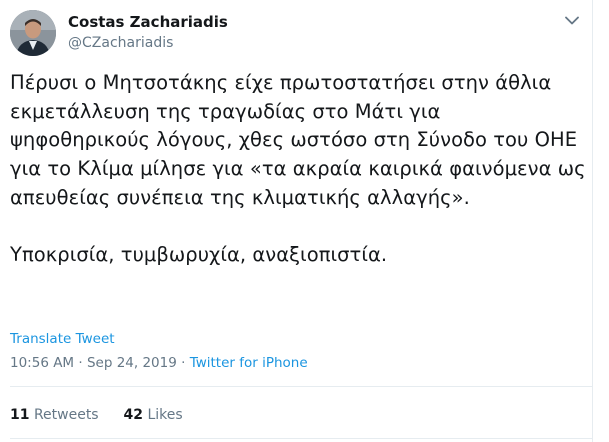 The width and height of the screenshot is (609, 442). What do you see at coordinates (62, 339) in the screenshot?
I see `translate-tweet-link: Translate Tweet` at bounding box center [62, 339].